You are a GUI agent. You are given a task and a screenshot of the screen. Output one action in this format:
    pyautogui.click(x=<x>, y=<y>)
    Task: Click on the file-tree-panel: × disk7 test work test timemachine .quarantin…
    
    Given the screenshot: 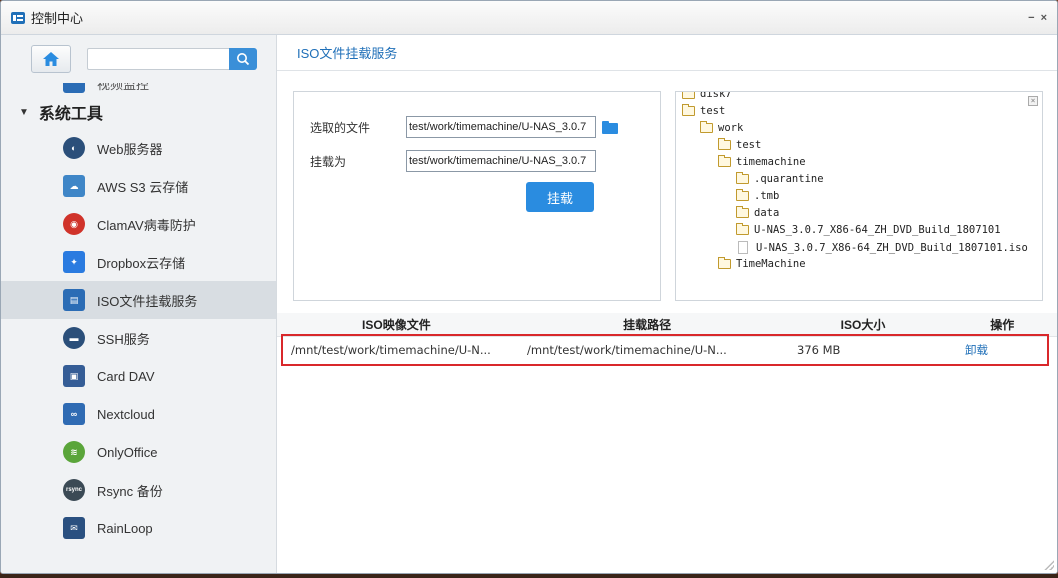 What is the action you would take?
    pyautogui.click(x=859, y=196)
    